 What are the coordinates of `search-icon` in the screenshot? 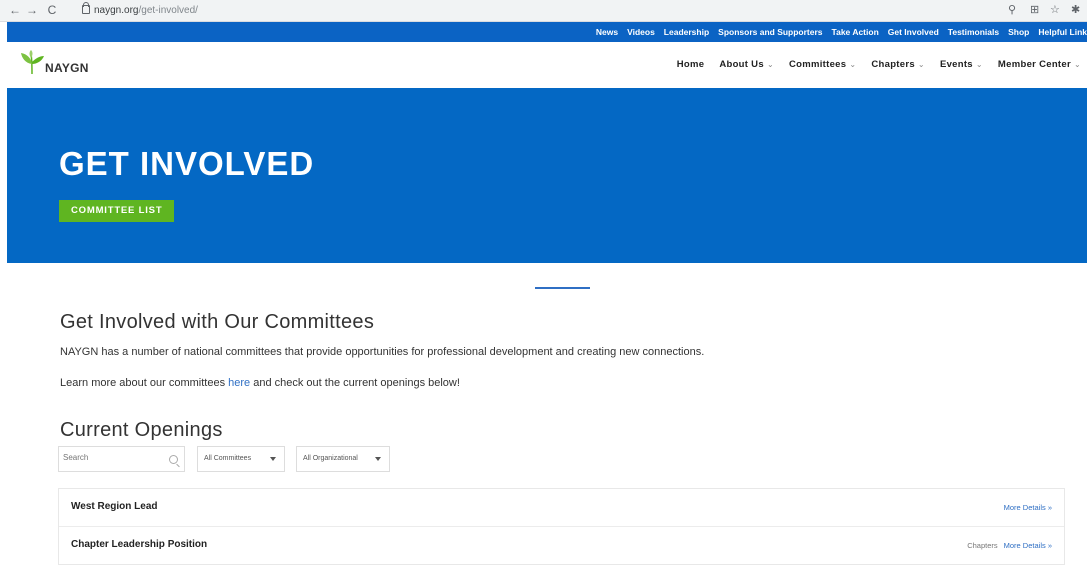 It's located at (173, 459).